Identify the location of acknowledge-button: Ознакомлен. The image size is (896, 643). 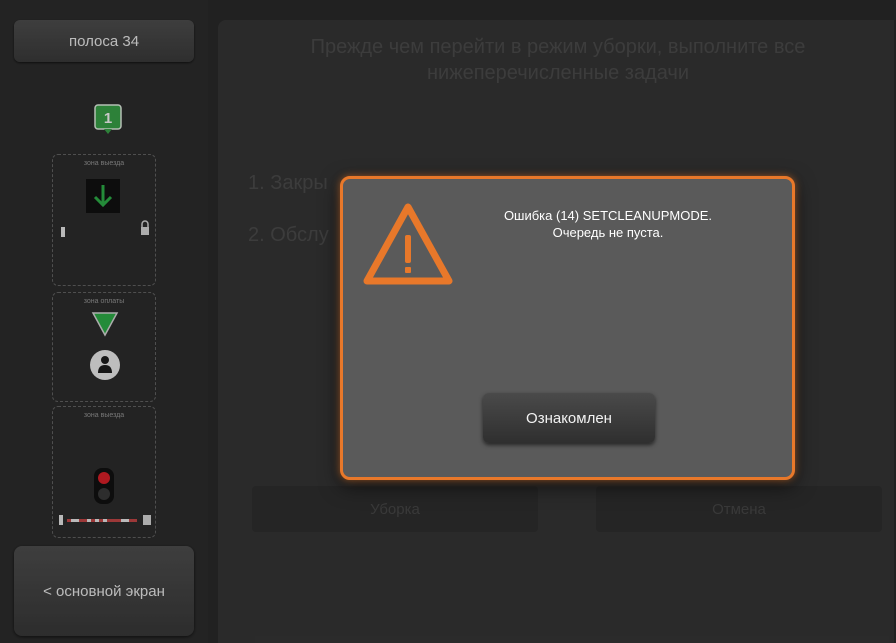
(569, 418).